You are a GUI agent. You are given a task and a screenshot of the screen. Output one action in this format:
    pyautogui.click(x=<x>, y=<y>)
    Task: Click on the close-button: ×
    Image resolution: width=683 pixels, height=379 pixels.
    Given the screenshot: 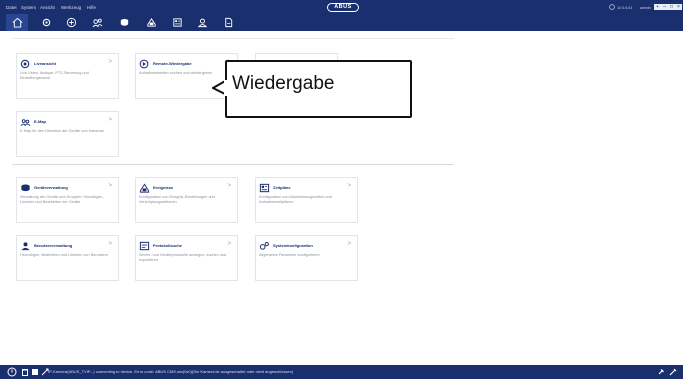 What is the action you would take?
    pyautogui.click(x=678, y=7)
    